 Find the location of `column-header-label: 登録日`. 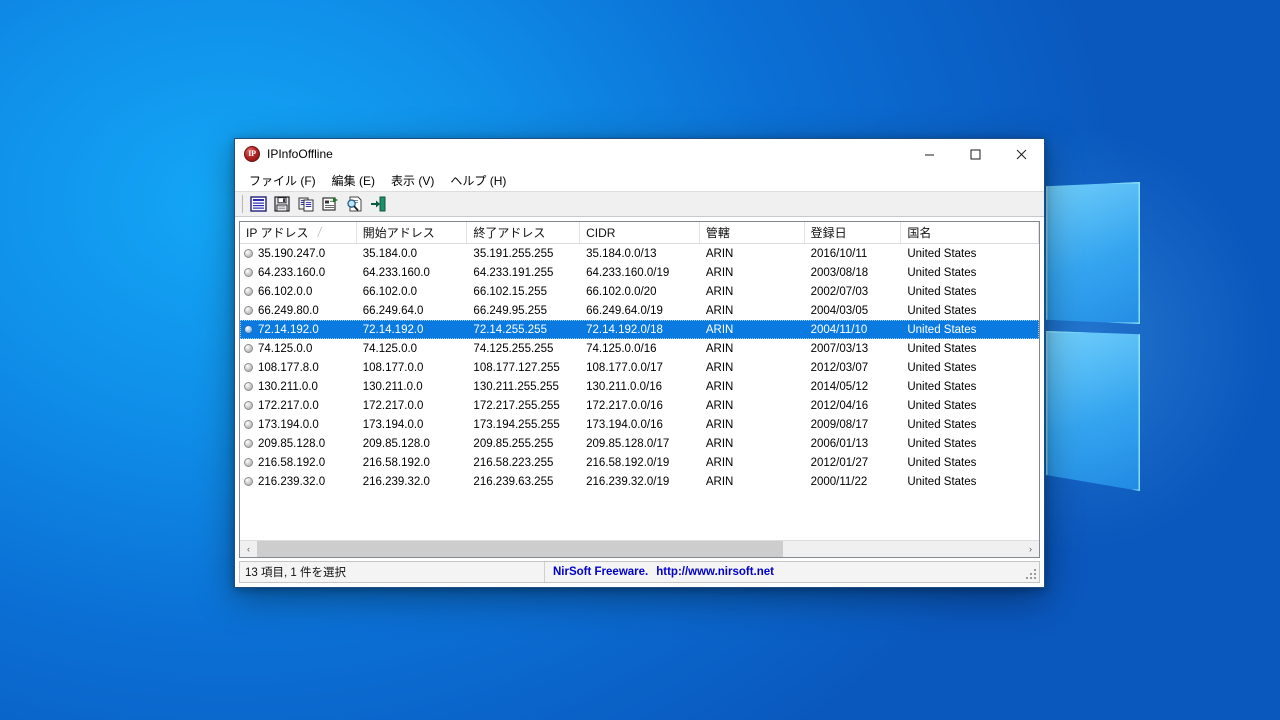

column-header-label: 登録日 is located at coordinates (828, 233).